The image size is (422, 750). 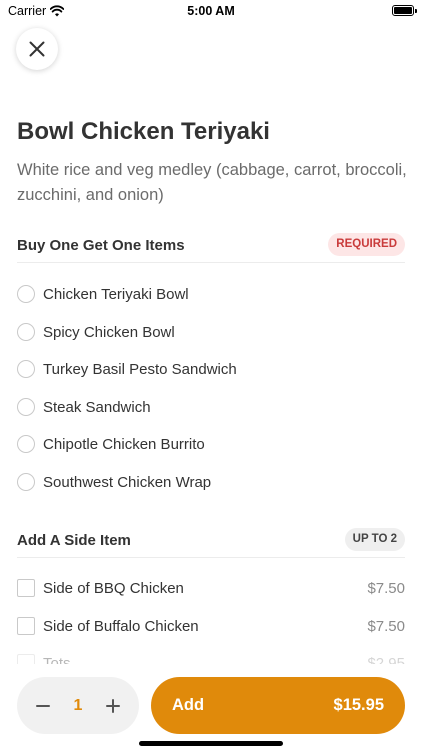 What do you see at coordinates (143, 131) in the screenshot?
I see `item-title: Bowl Chicken Teriyaki` at bounding box center [143, 131].